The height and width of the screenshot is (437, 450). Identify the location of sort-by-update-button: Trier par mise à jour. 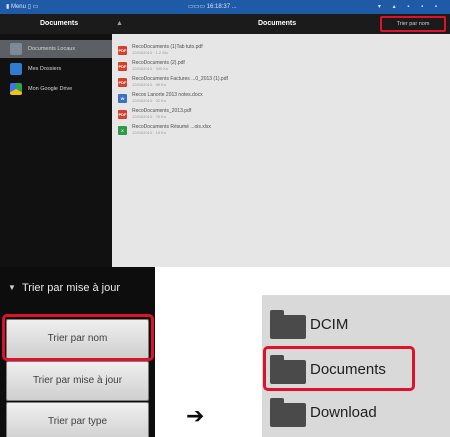
(77, 381).